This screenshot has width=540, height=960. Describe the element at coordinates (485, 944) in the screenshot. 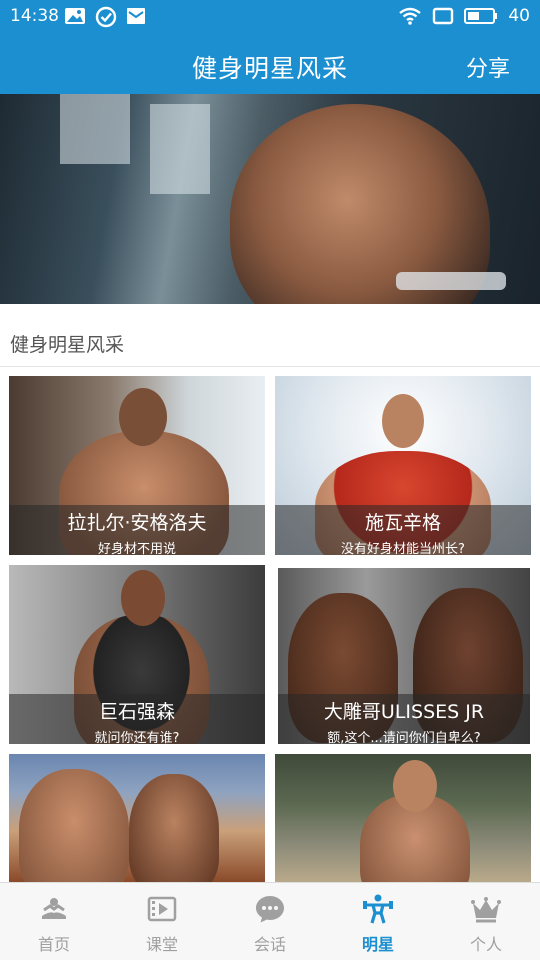

I see `tab-label: 个人` at that location.